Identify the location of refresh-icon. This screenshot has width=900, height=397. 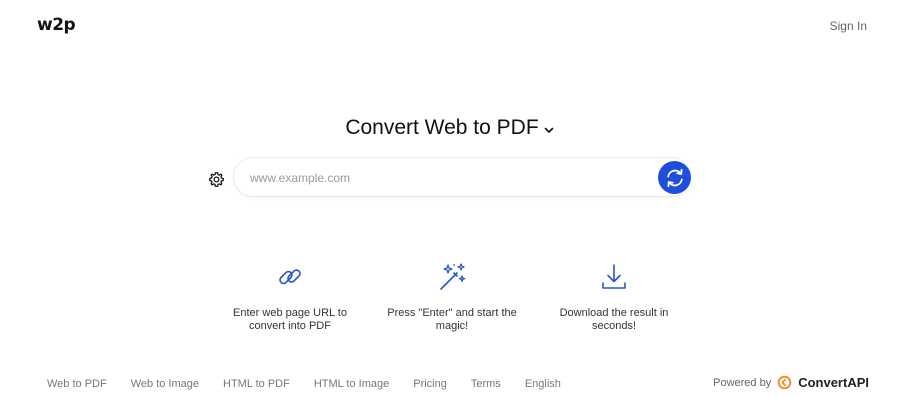
(674, 177).